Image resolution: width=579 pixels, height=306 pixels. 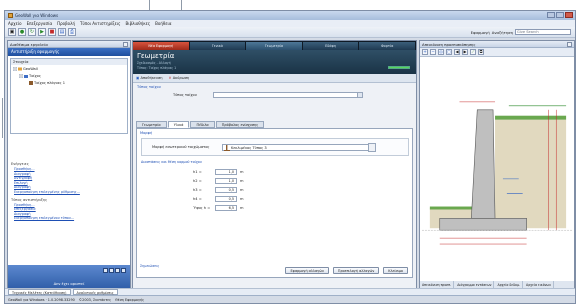 I want to click on tree-item-wall: Τοίχος, so click(x=69, y=75).